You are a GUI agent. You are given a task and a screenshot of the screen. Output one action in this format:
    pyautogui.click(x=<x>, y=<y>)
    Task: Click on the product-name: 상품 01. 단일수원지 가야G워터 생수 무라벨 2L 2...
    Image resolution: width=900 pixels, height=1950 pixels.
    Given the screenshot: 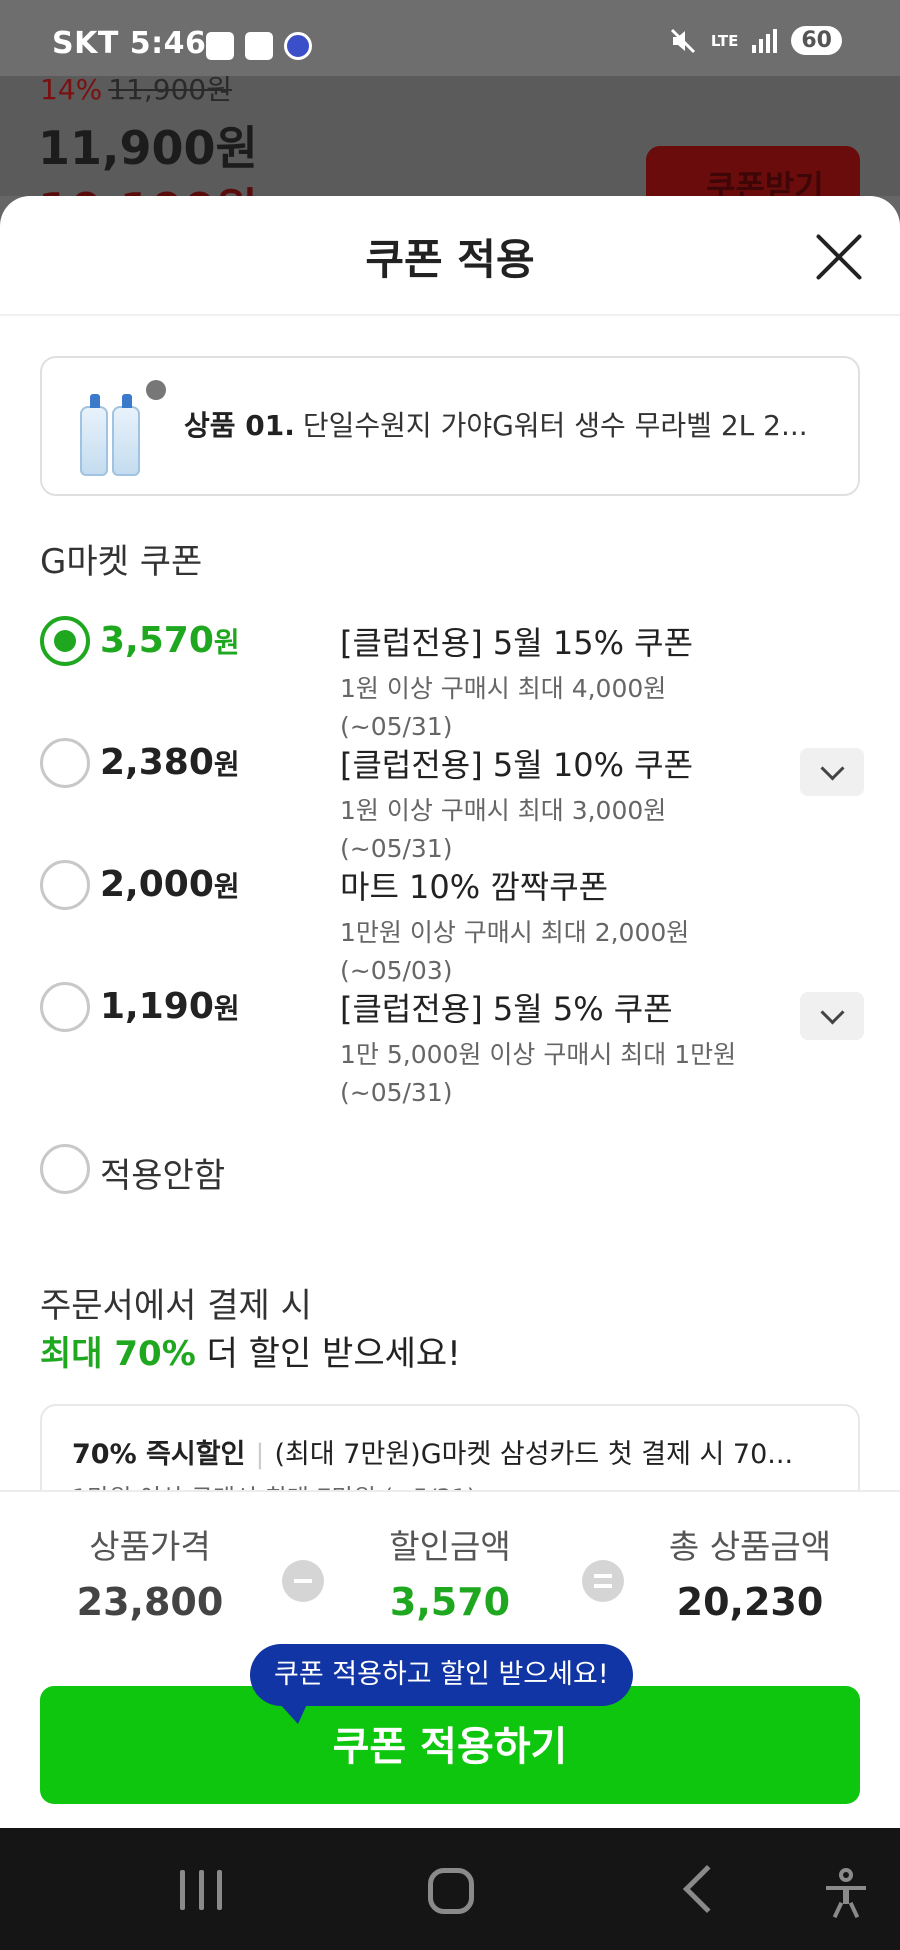 What is the action you would take?
    pyautogui.click(x=496, y=425)
    